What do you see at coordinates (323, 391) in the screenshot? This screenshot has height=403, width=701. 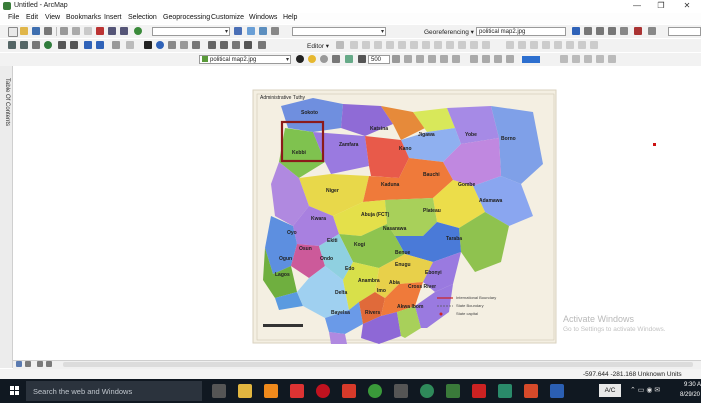 I see `opera-icon` at bounding box center [323, 391].